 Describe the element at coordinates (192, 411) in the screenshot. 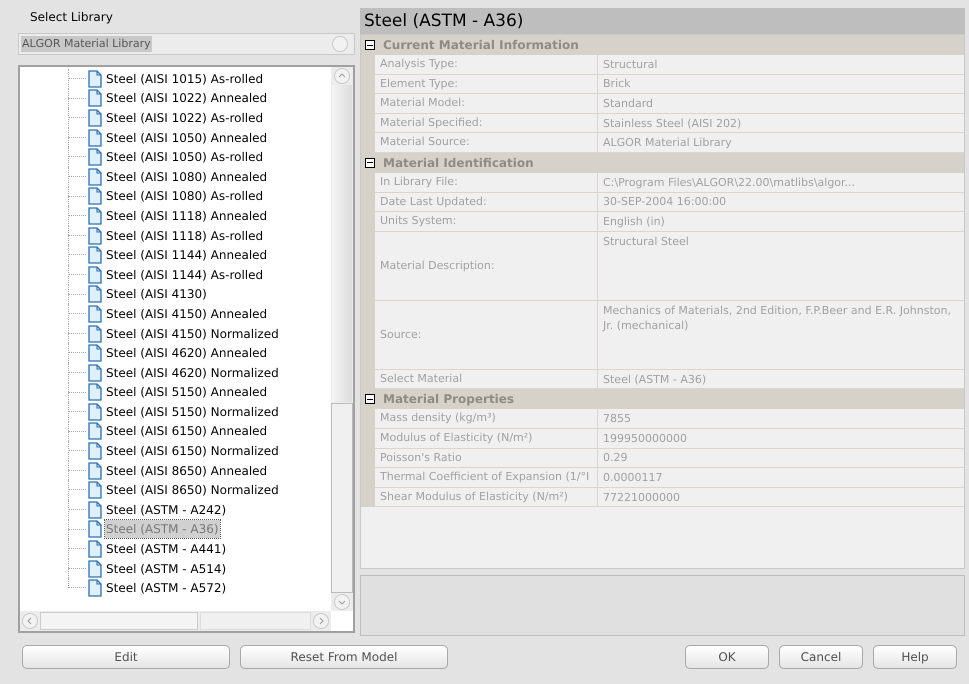

I see `tree-item: Steel (AISI 5150) Normalized` at that location.